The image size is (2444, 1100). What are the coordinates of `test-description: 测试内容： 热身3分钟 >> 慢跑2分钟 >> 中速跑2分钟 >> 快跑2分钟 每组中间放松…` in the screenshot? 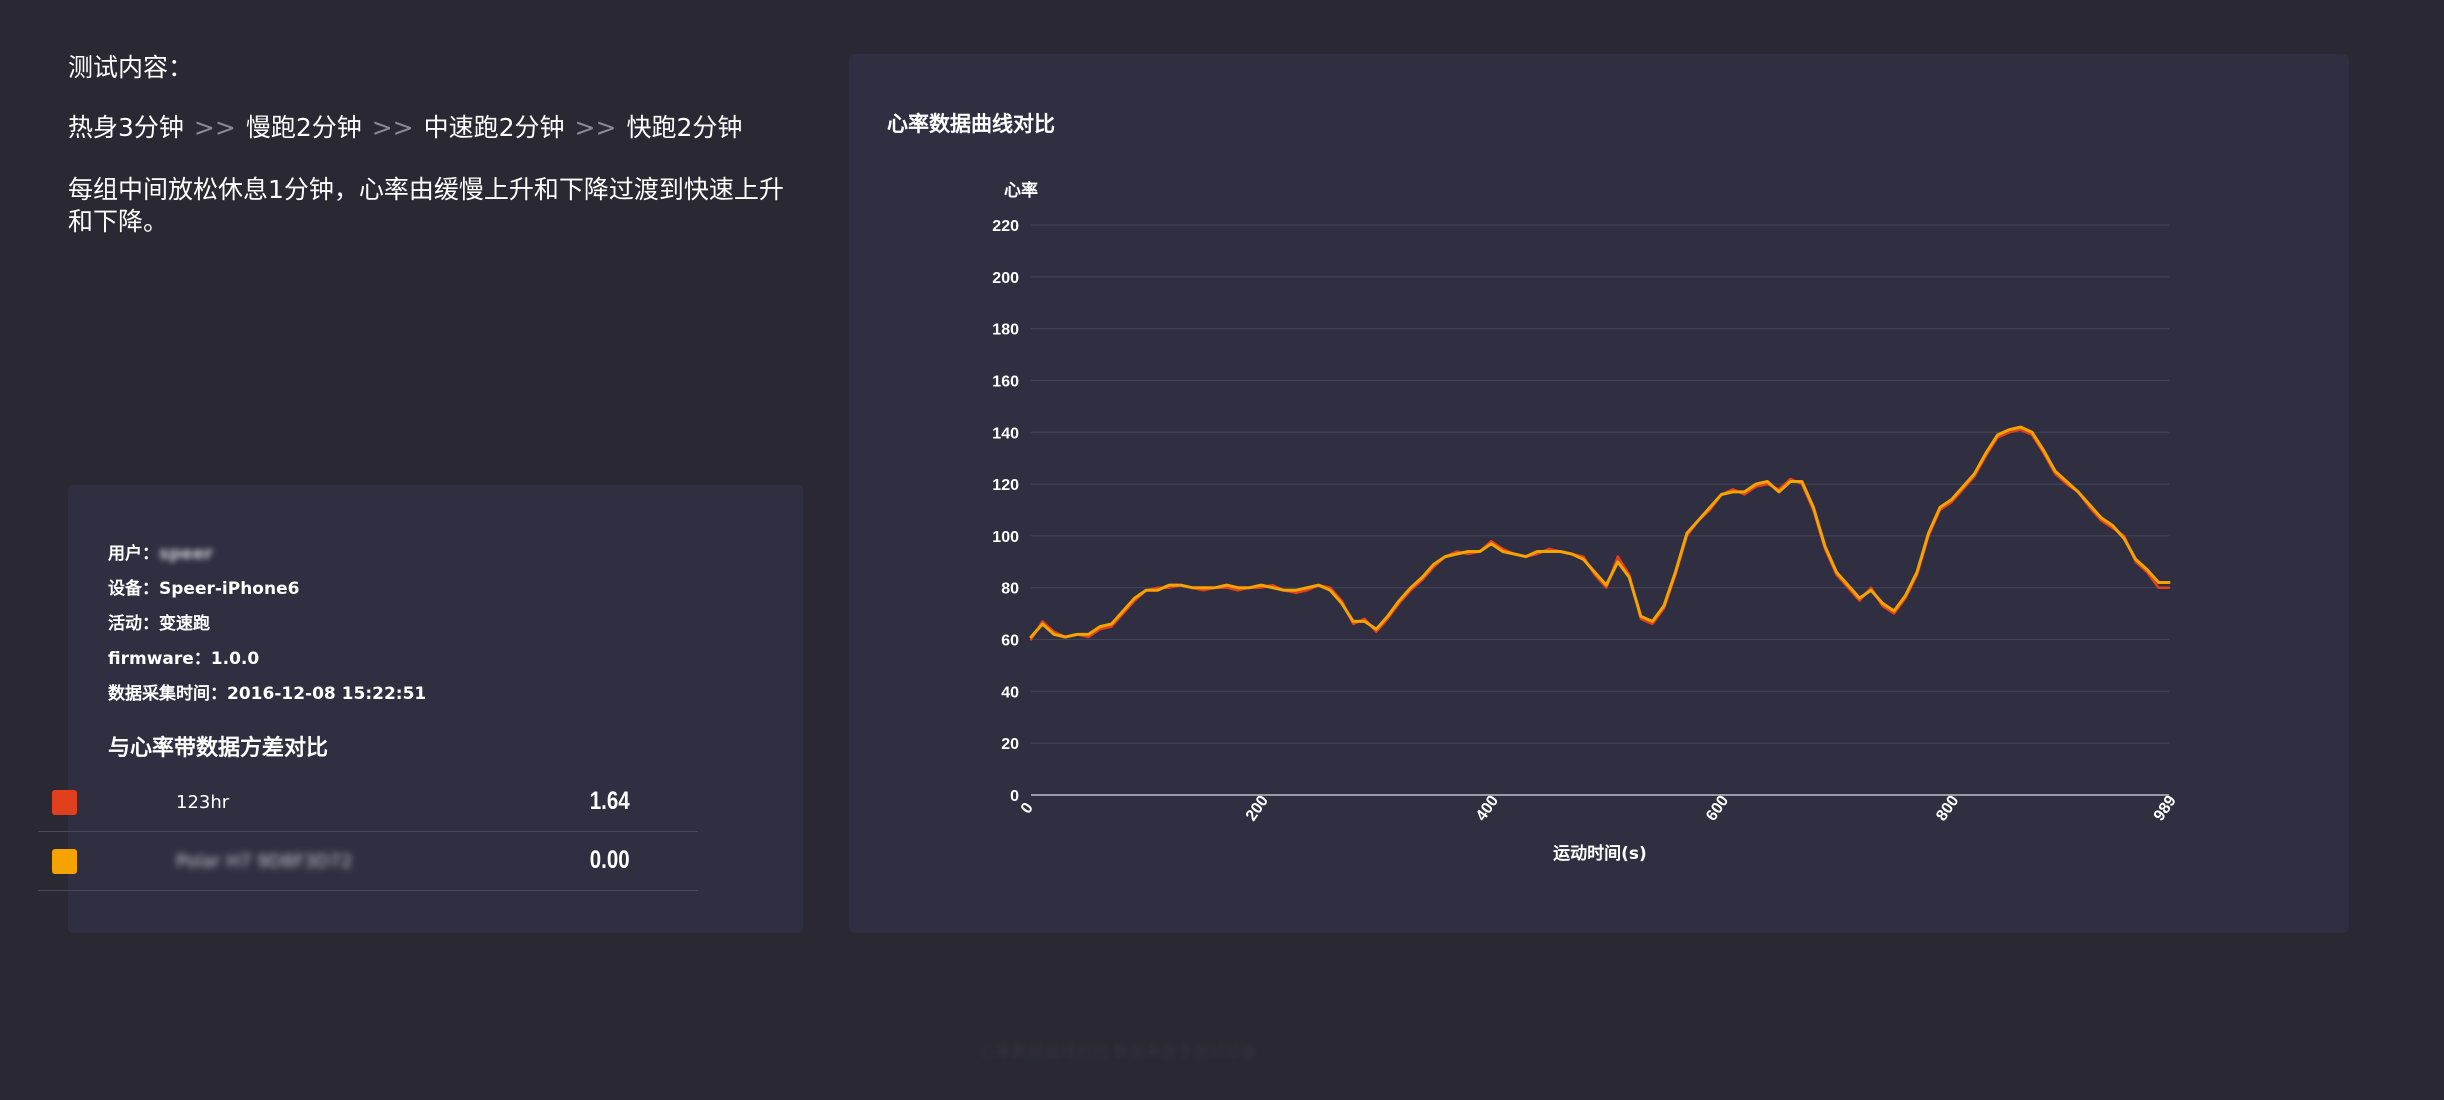 It's located at (438, 145).